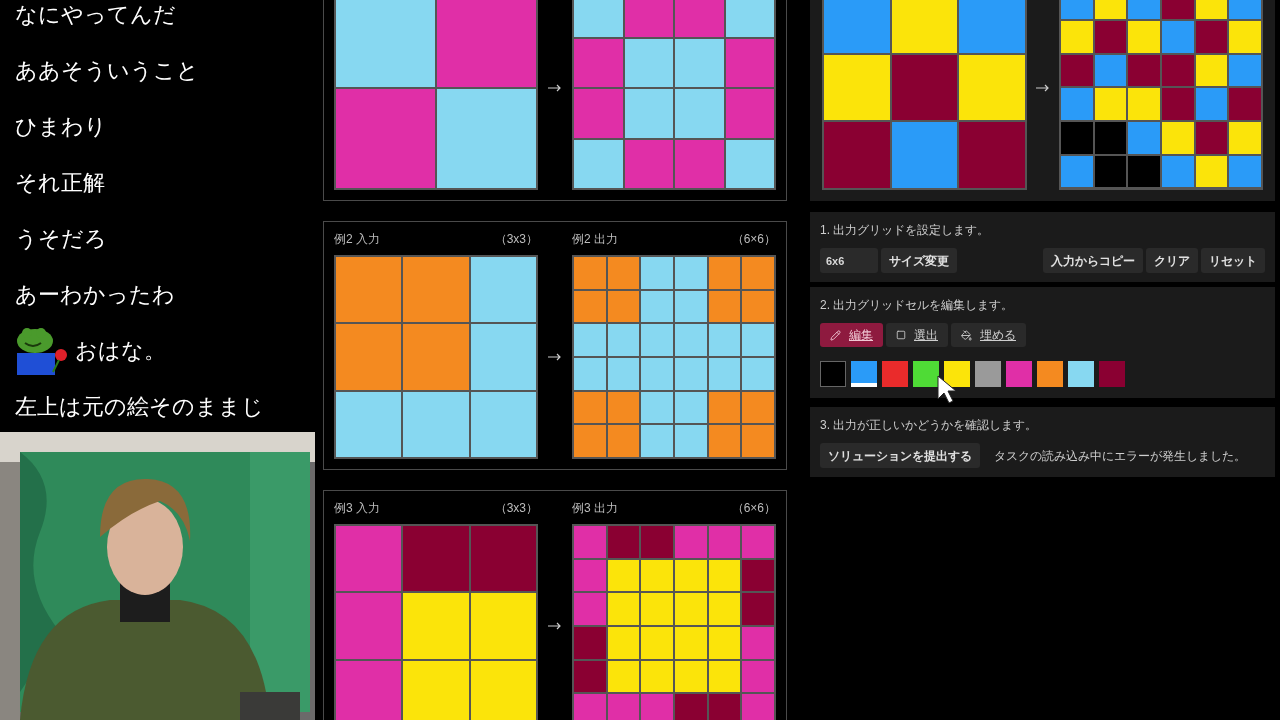 The image size is (1280, 720). I want to click on chat-message: ひまわり, so click(61, 127).